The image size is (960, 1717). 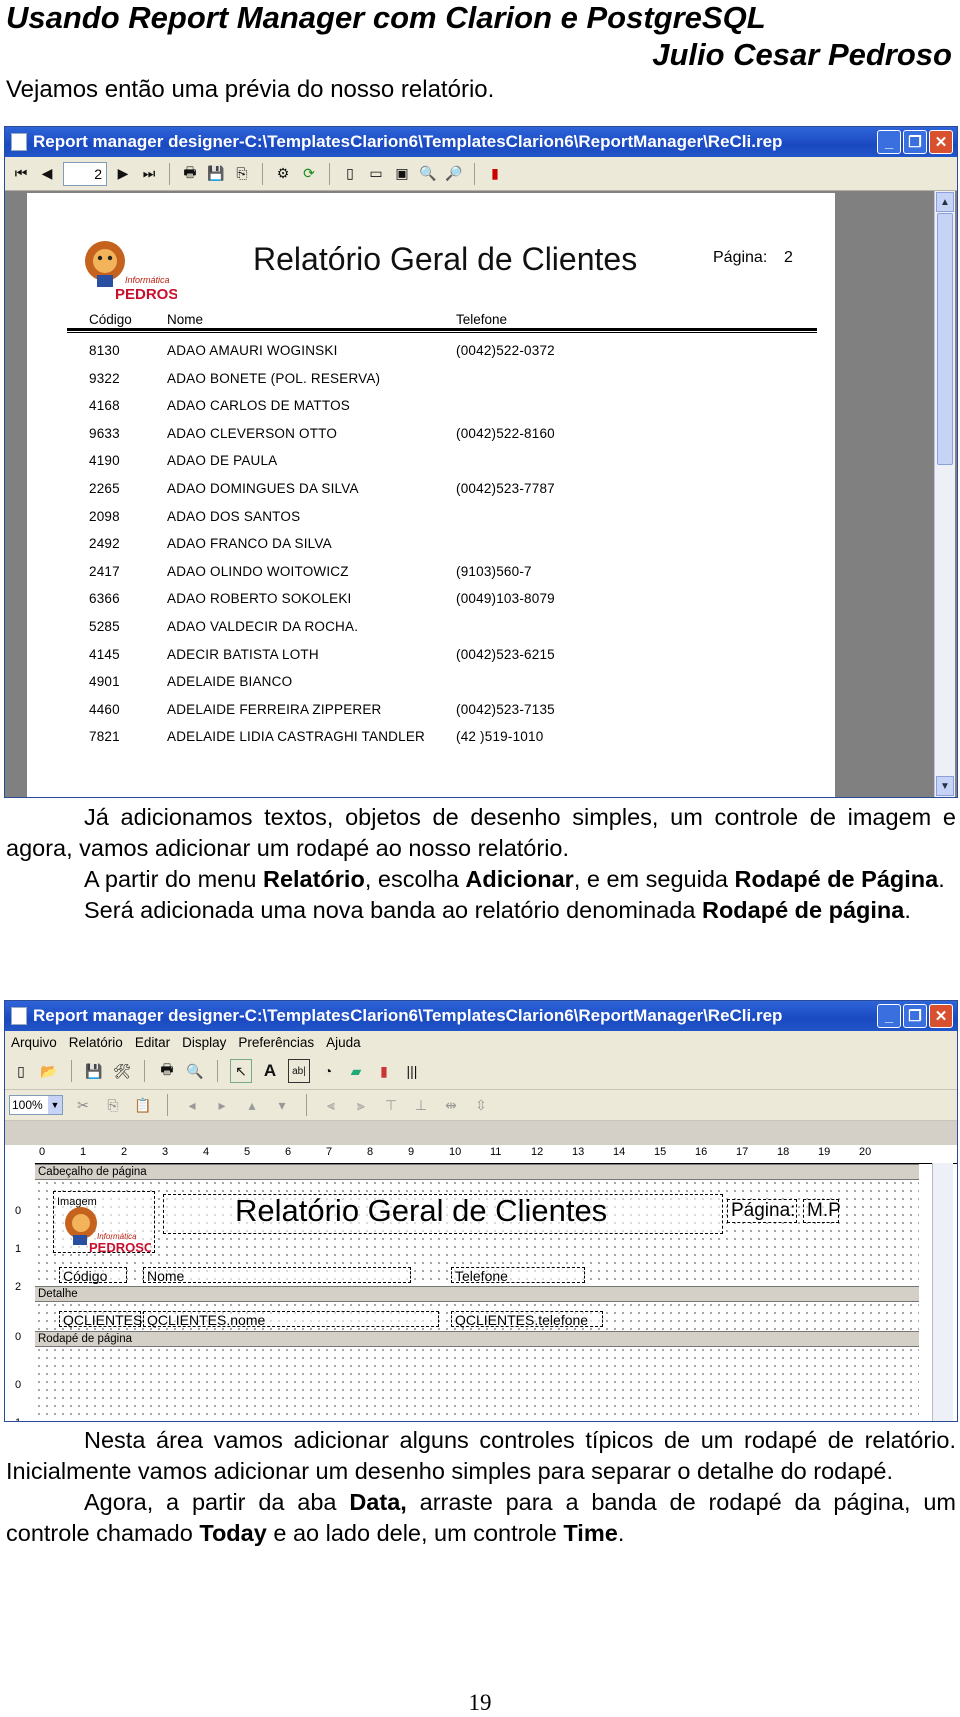 I want to click on menu-relatorio: Relatório, so click(x=96, y=1042).